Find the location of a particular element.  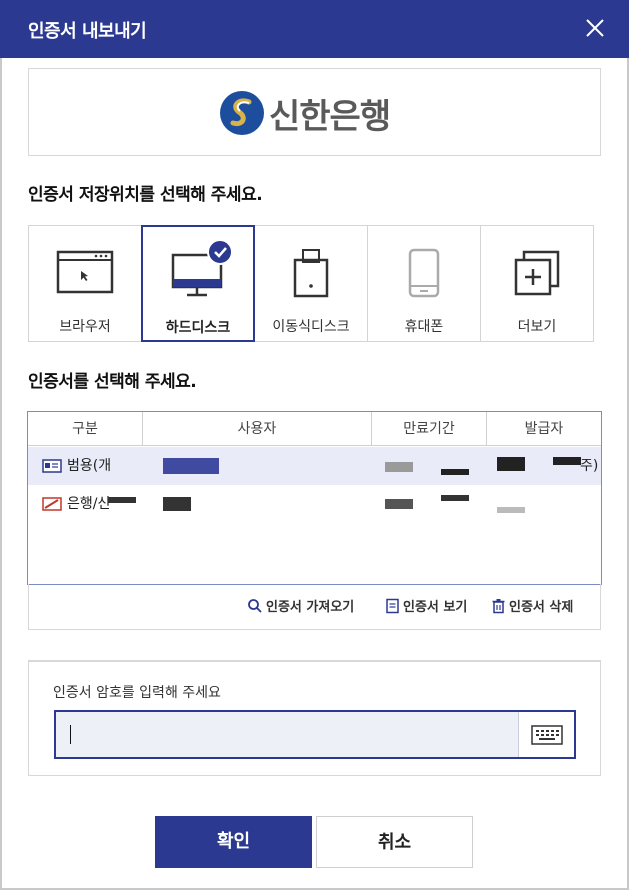

browser-window-icon is located at coordinates (85, 272).